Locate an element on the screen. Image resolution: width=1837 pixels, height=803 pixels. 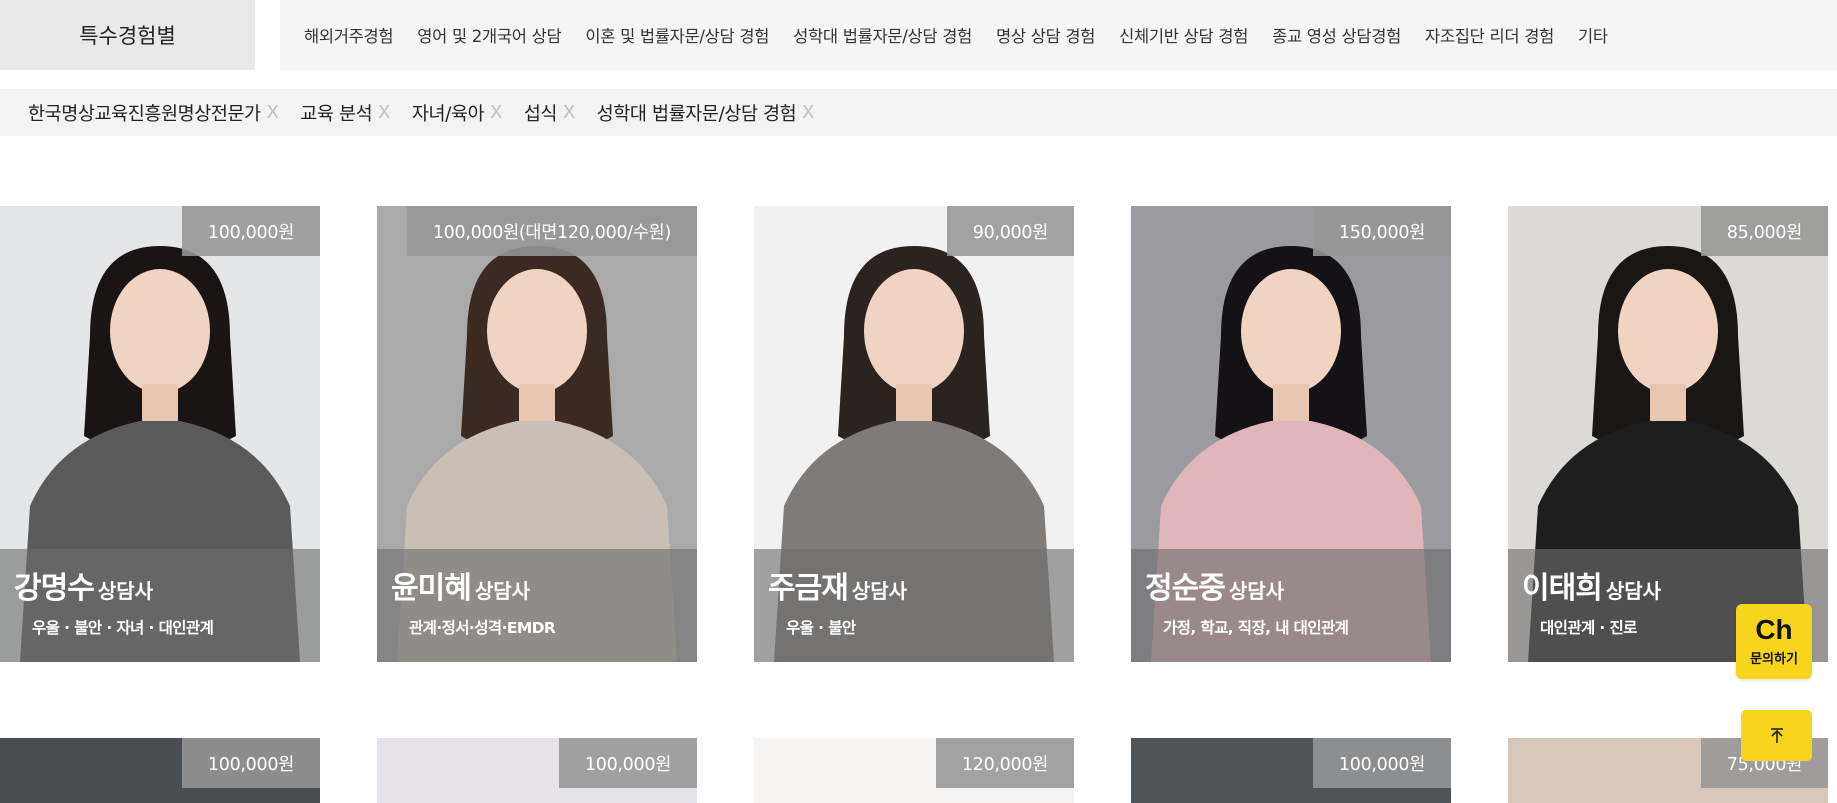
filter-chip: 한국명상교육진흥원명상전문가 X is located at coordinates (153, 113).